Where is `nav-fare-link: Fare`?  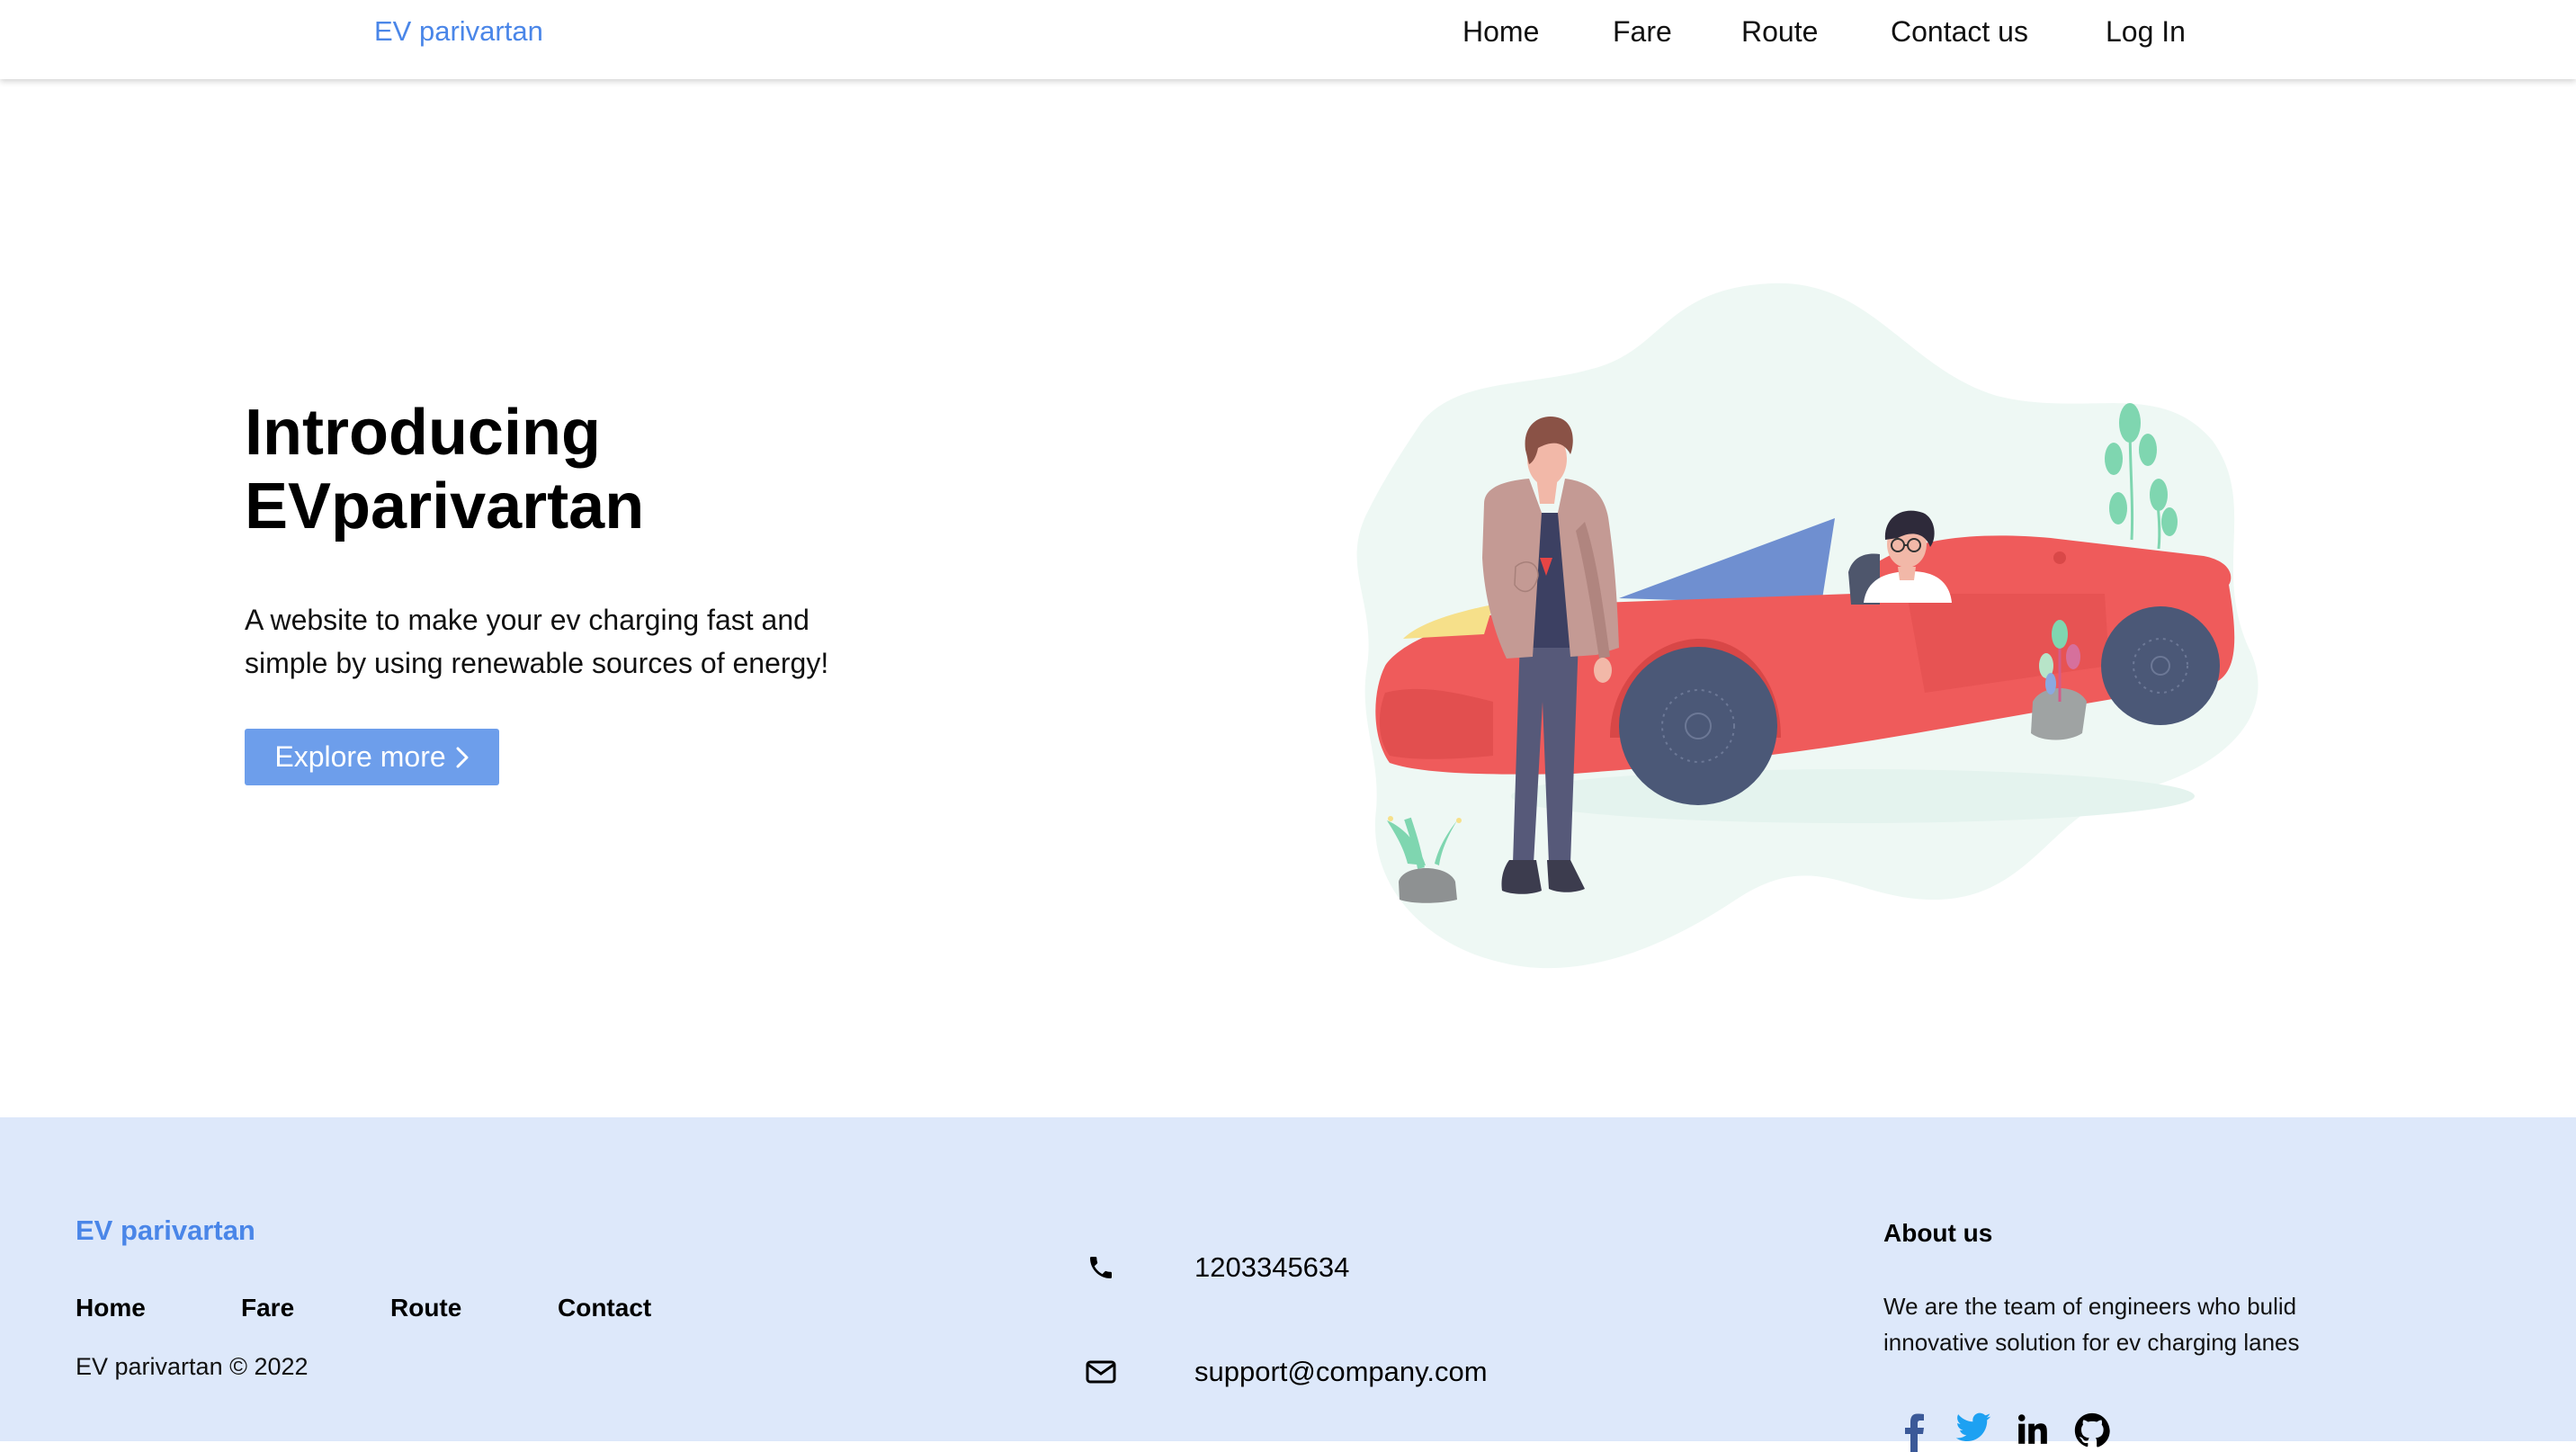 nav-fare-link: Fare is located at coordinates (1642, 31).